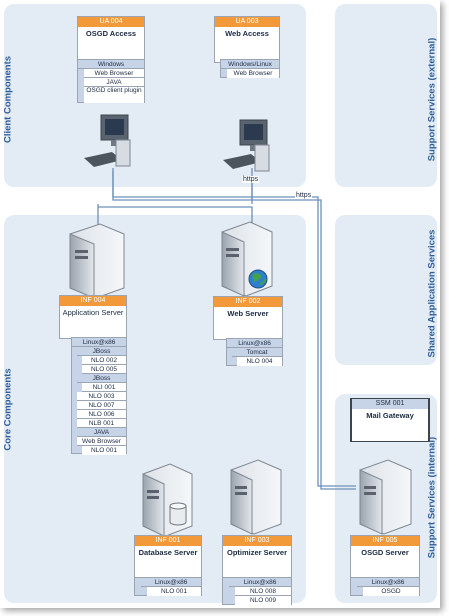 The image size is (449, 616). I want to click on inf004-item: Web Browser, so click(101, 441).